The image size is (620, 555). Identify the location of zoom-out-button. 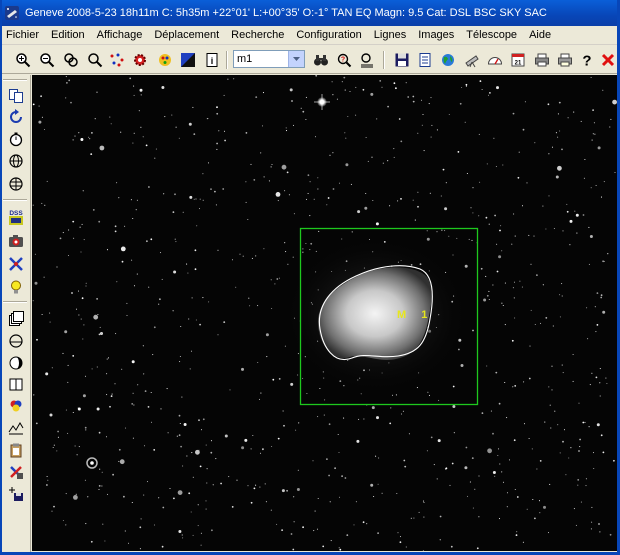
(47, 60).